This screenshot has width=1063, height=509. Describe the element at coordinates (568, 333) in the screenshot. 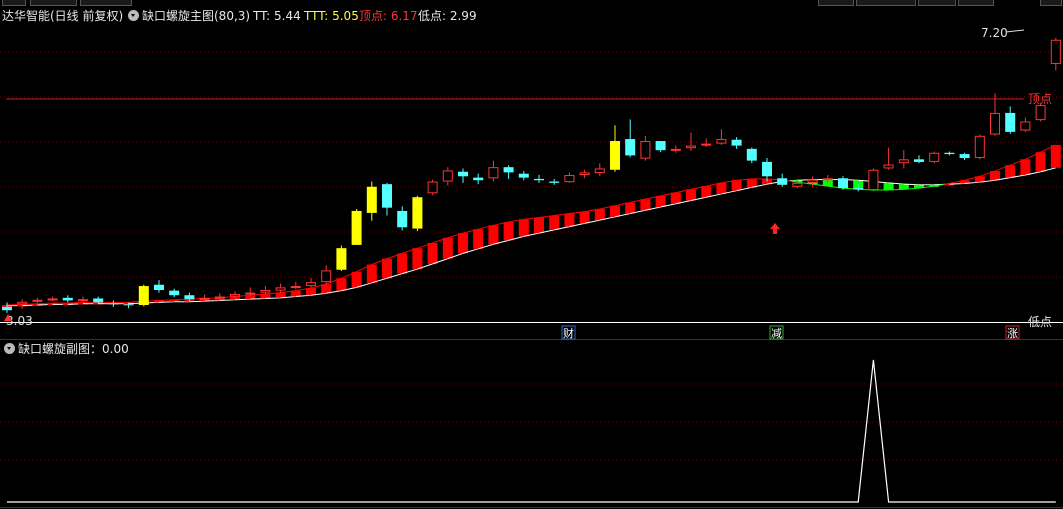

I see `marker-label: 财` at that location.